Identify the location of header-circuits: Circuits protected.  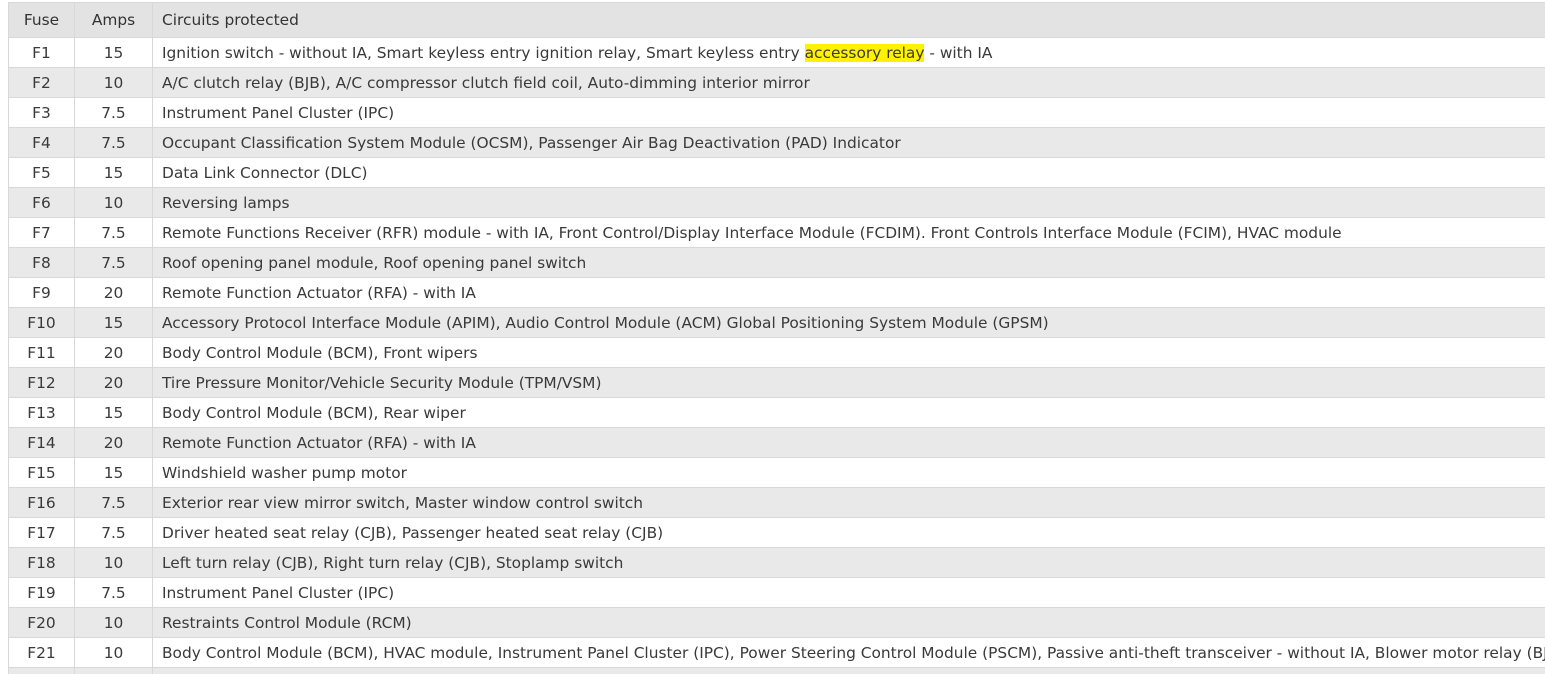
(848, 20).